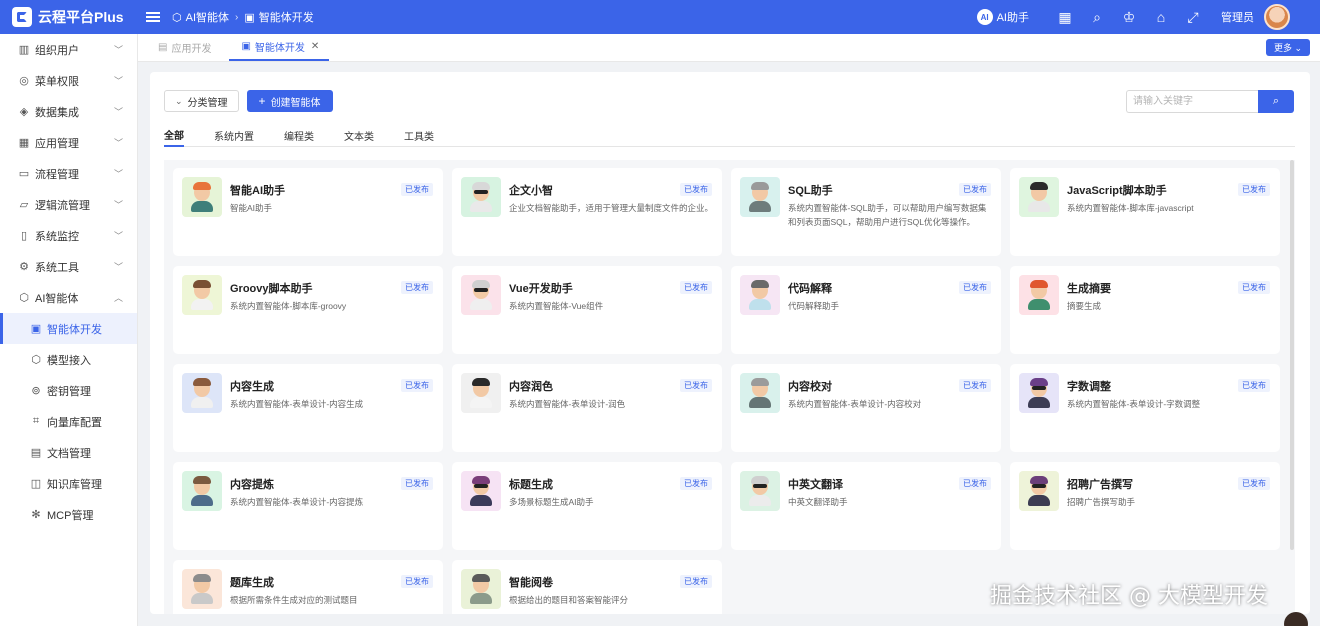 Image resolution: width=1320 pixels, height=626 pixels. What do you see at coordinates (815, 485) in the screenshot?
I see `agent-title: 中英文翻译` at bounding box center [815, 485].